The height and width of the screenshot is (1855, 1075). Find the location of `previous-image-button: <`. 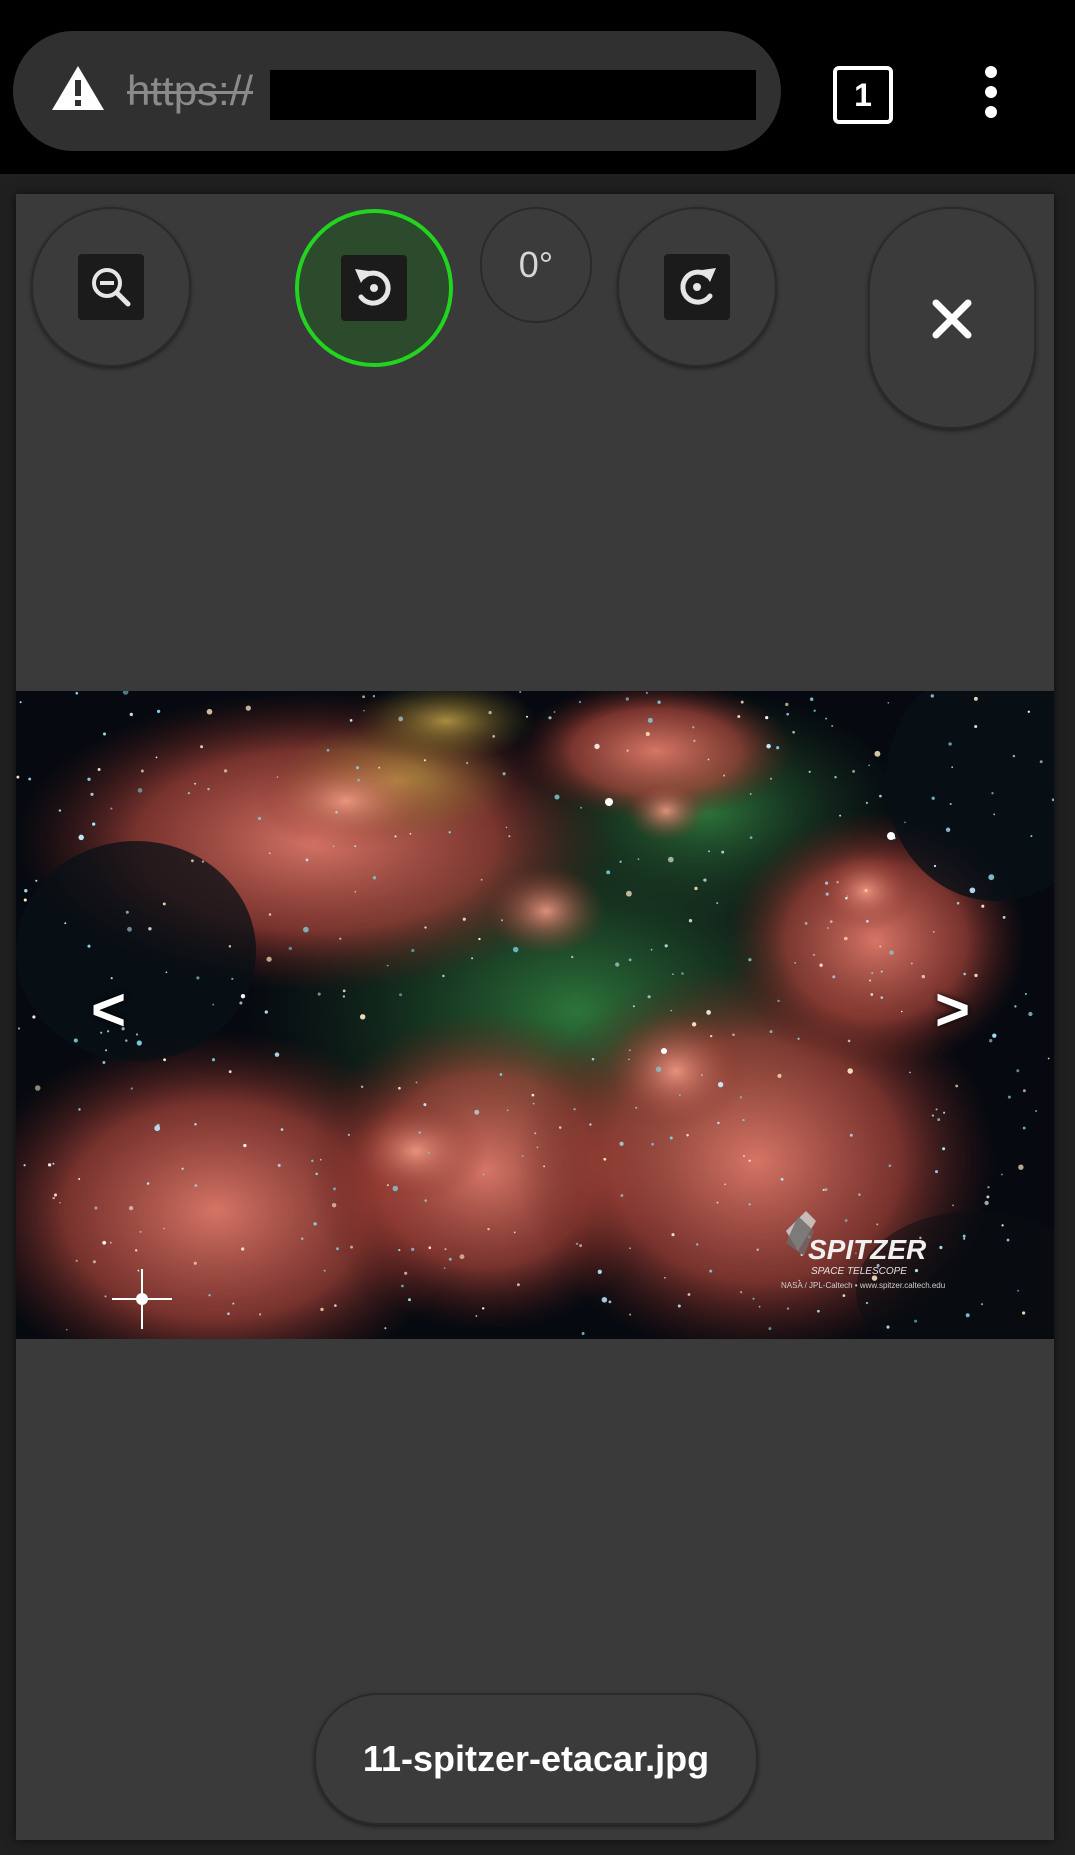

previous-image-button: < is located at coordinates (108, 1010).